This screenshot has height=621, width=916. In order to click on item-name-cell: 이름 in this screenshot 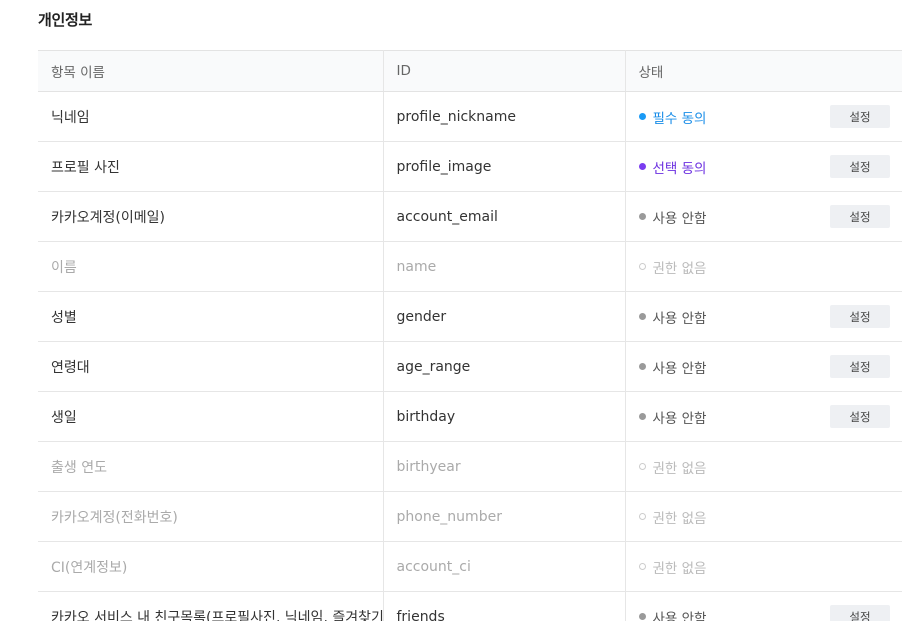, I will do `click(210, 266)`.